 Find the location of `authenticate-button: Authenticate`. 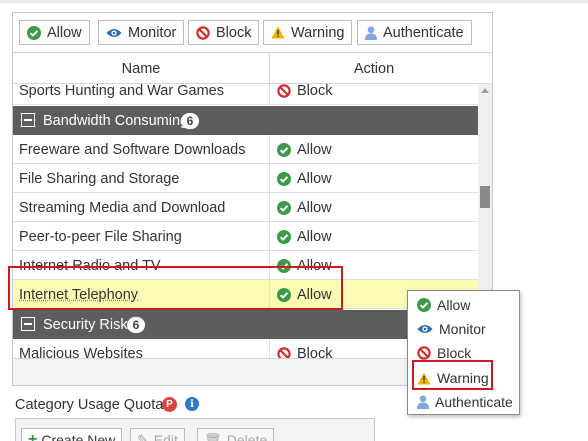

authenticate-button: Authenticate is located at coordinates (414, 32).